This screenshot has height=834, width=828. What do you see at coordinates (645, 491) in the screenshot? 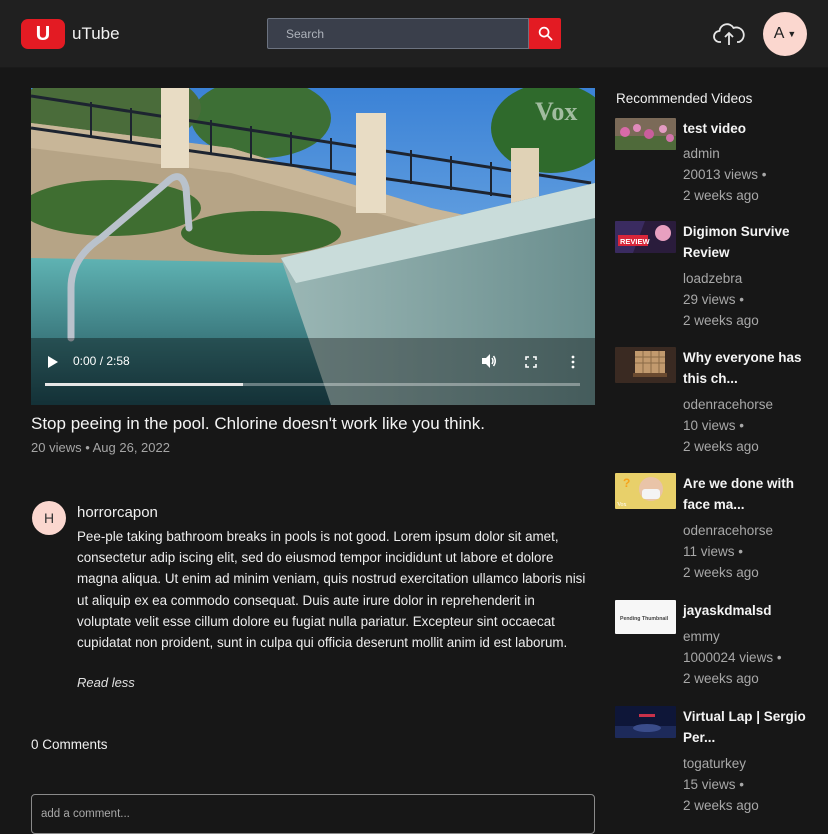
I see `video-thumbnail: ? Vox` at bounding box center [645, 491].